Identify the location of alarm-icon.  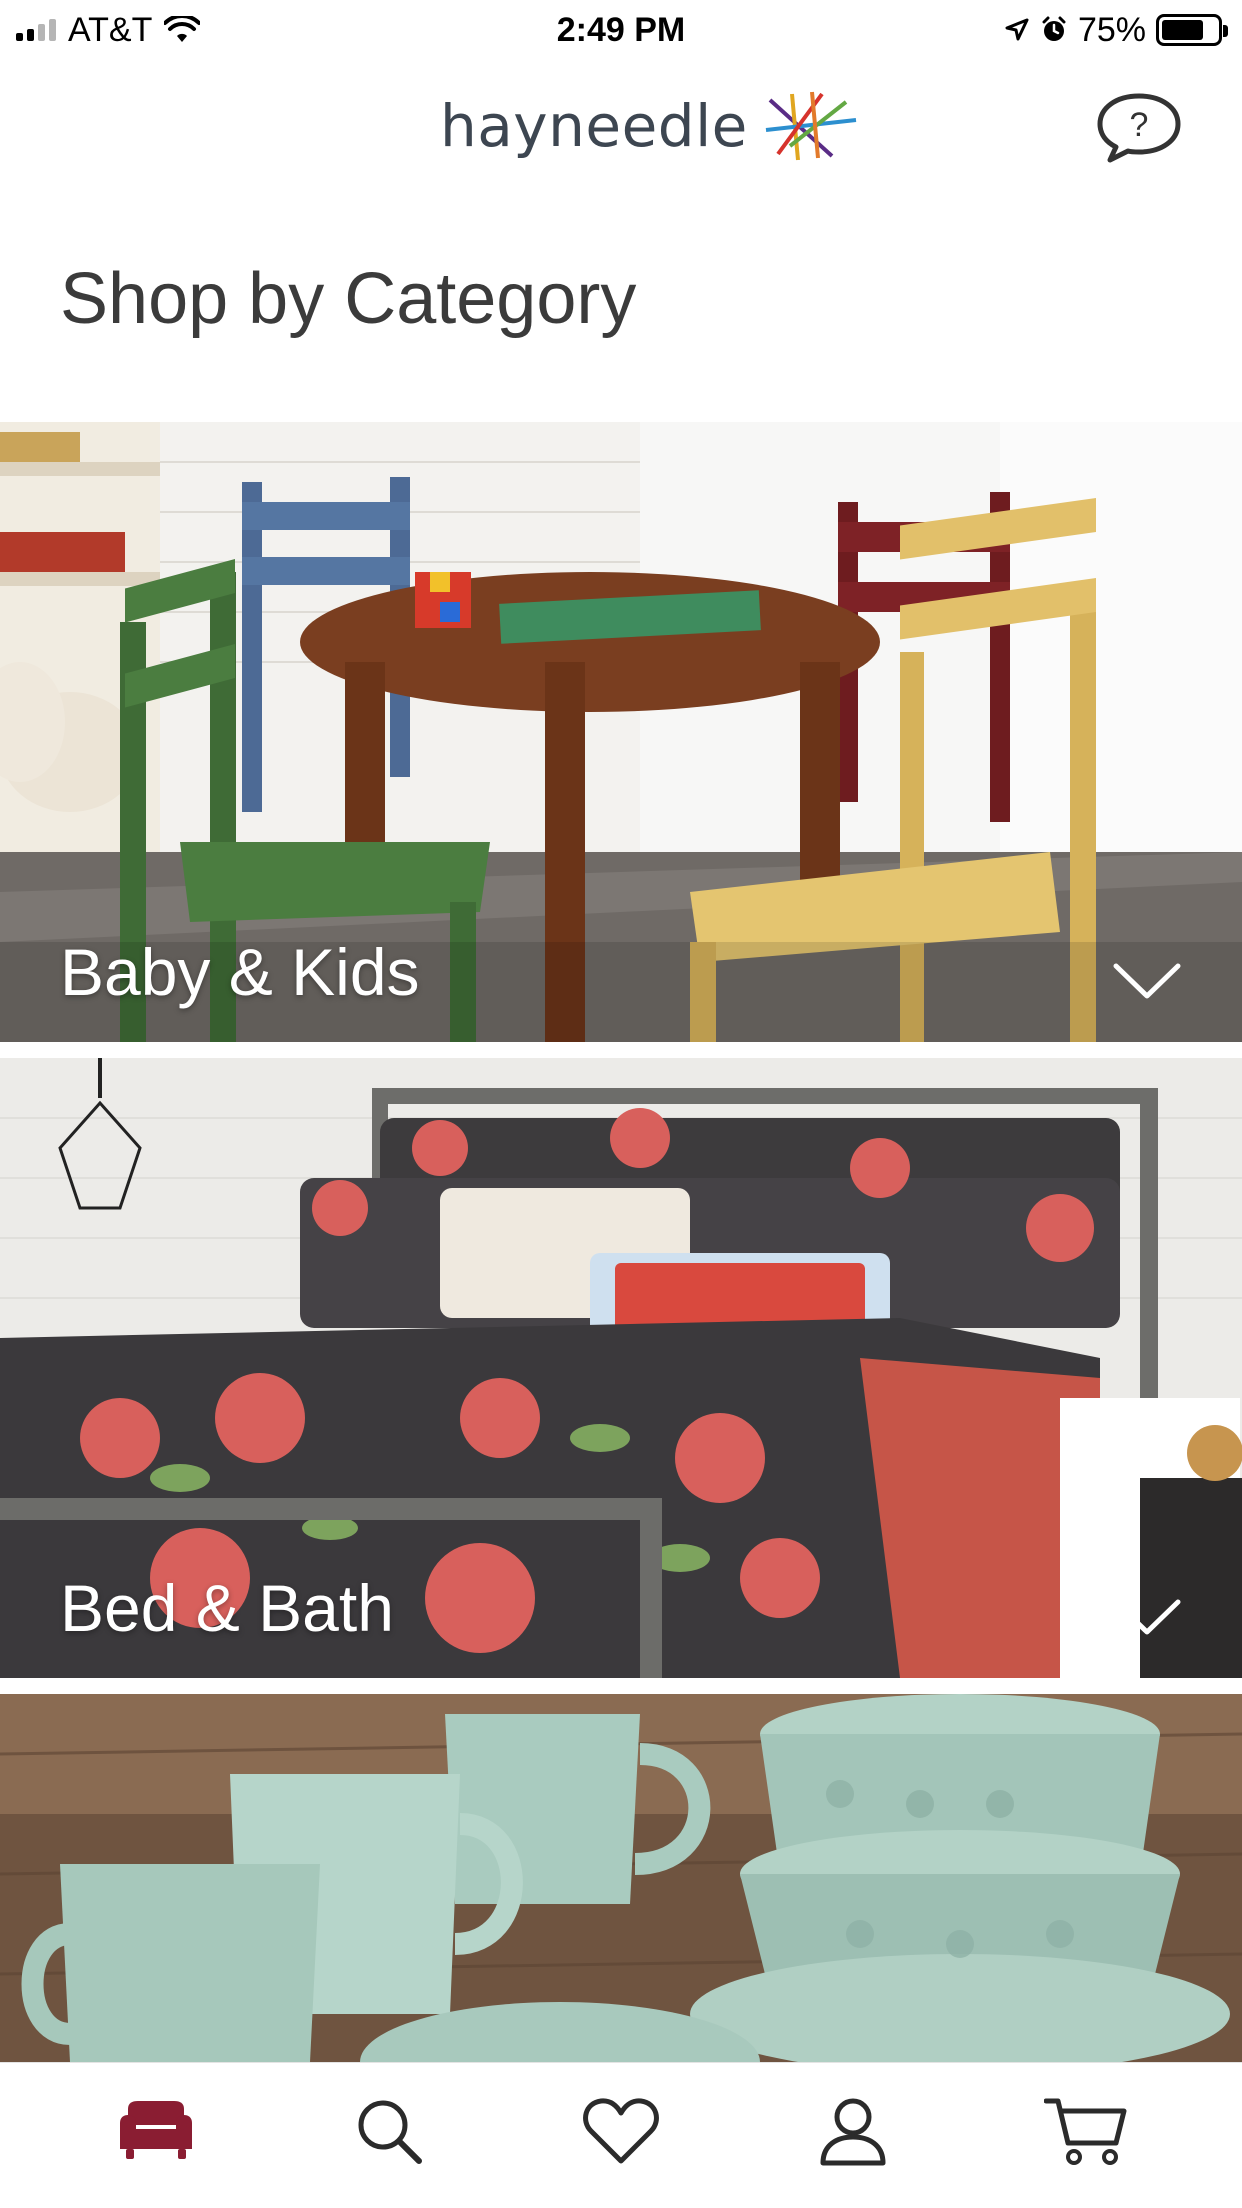
(1054, 28).